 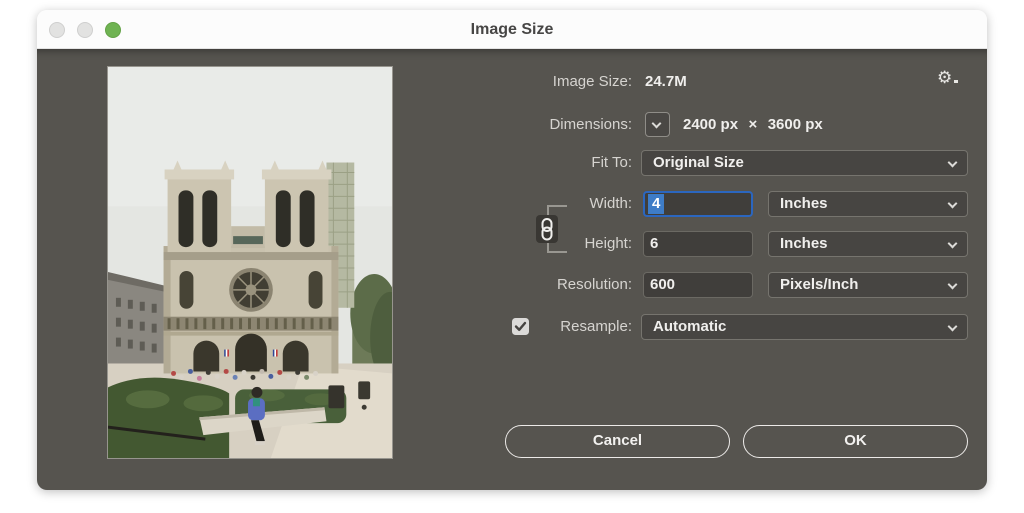 What do you see at coordinates (795, 124) in the screenshot?
I see `dimensions-height: 3600 px` at bounding box center [795, 124].